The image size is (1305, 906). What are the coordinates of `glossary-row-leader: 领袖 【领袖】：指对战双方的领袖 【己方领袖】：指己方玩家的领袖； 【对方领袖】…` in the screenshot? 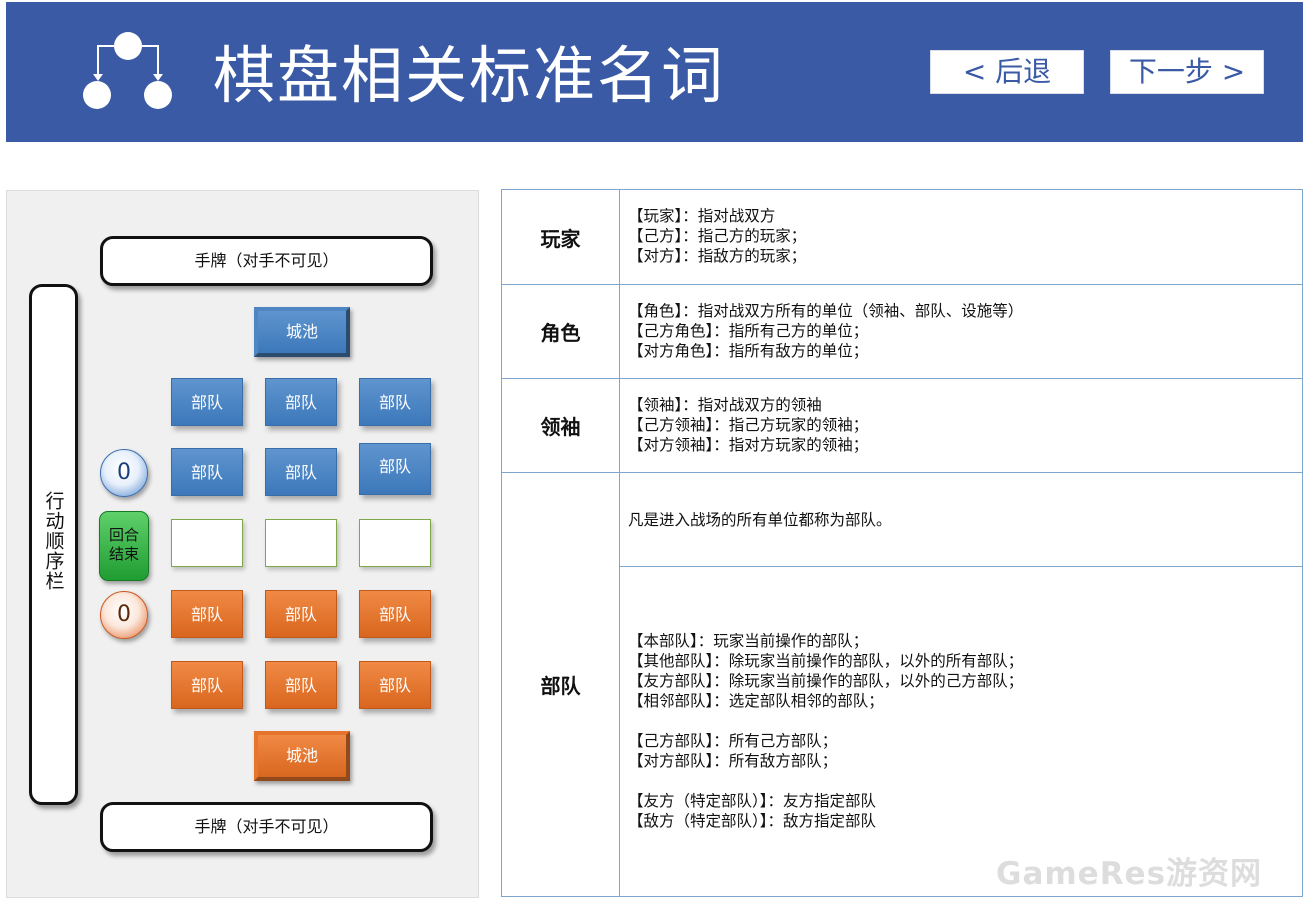 It's located at (902, 426).